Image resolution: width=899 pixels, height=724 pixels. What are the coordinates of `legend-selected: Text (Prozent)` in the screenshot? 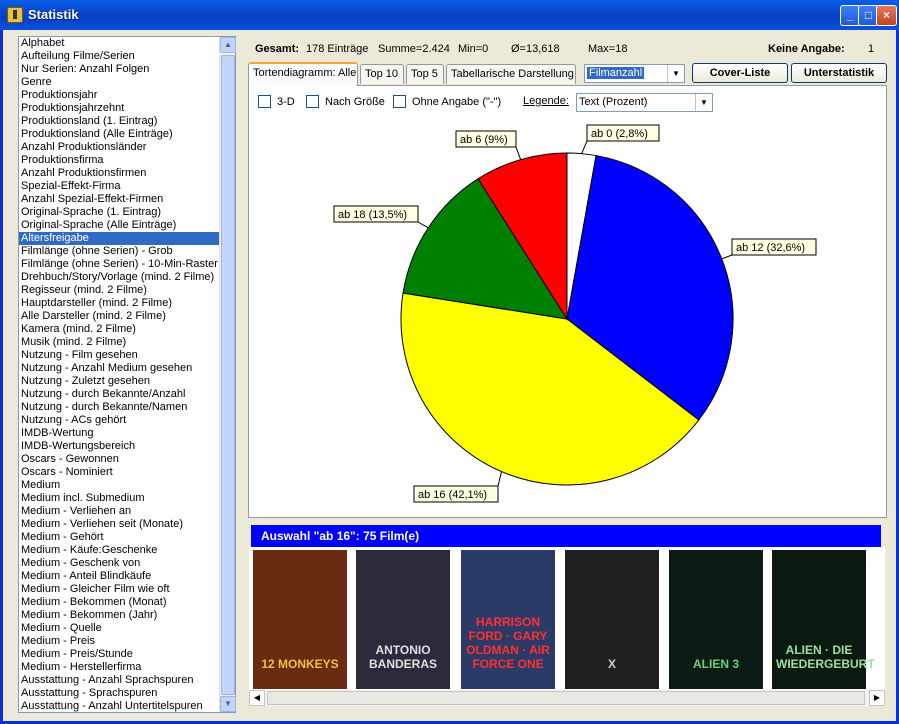 It's located at (613, 102).